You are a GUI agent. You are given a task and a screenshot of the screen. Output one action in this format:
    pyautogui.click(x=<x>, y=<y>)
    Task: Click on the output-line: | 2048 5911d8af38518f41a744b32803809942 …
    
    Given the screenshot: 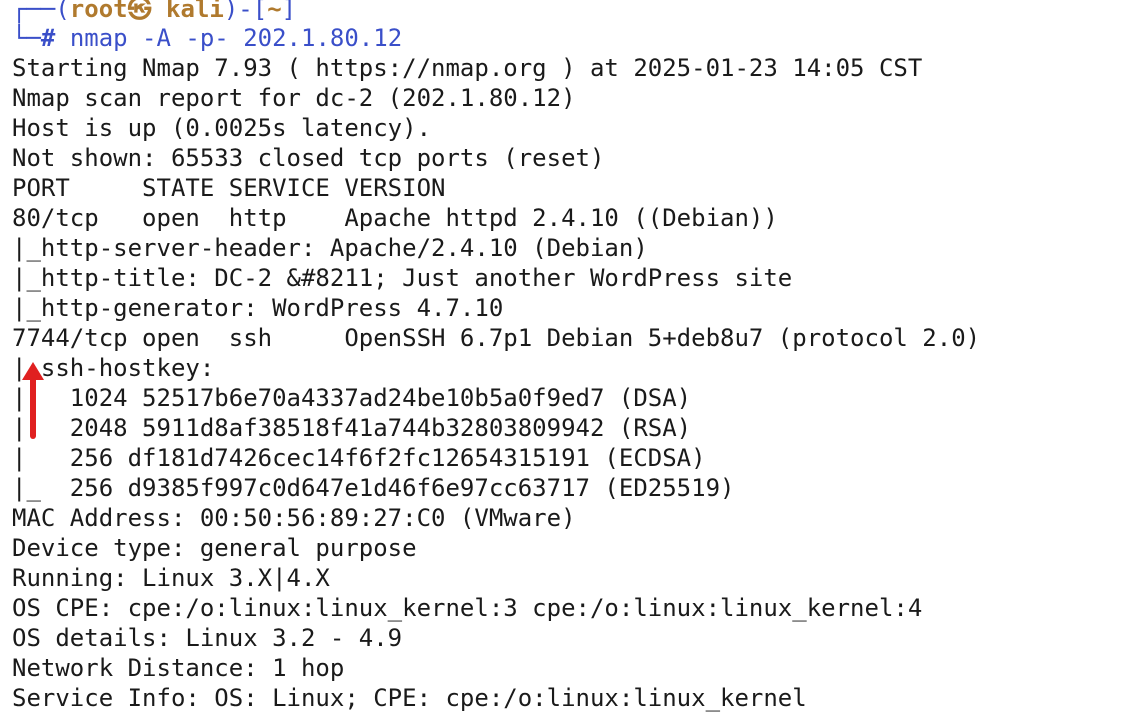 What is the action you would take?
    pyautogui.click(x=352, y=428)
    